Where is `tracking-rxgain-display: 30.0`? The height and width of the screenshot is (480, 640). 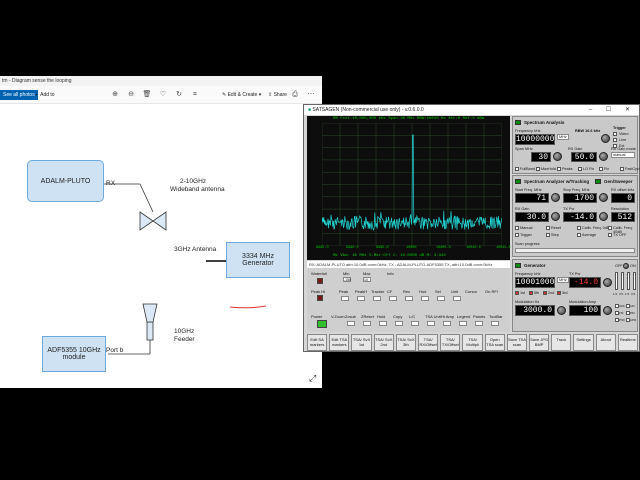 tracking-rxgain-display: 30.0 is located at coordinates (532, 217).